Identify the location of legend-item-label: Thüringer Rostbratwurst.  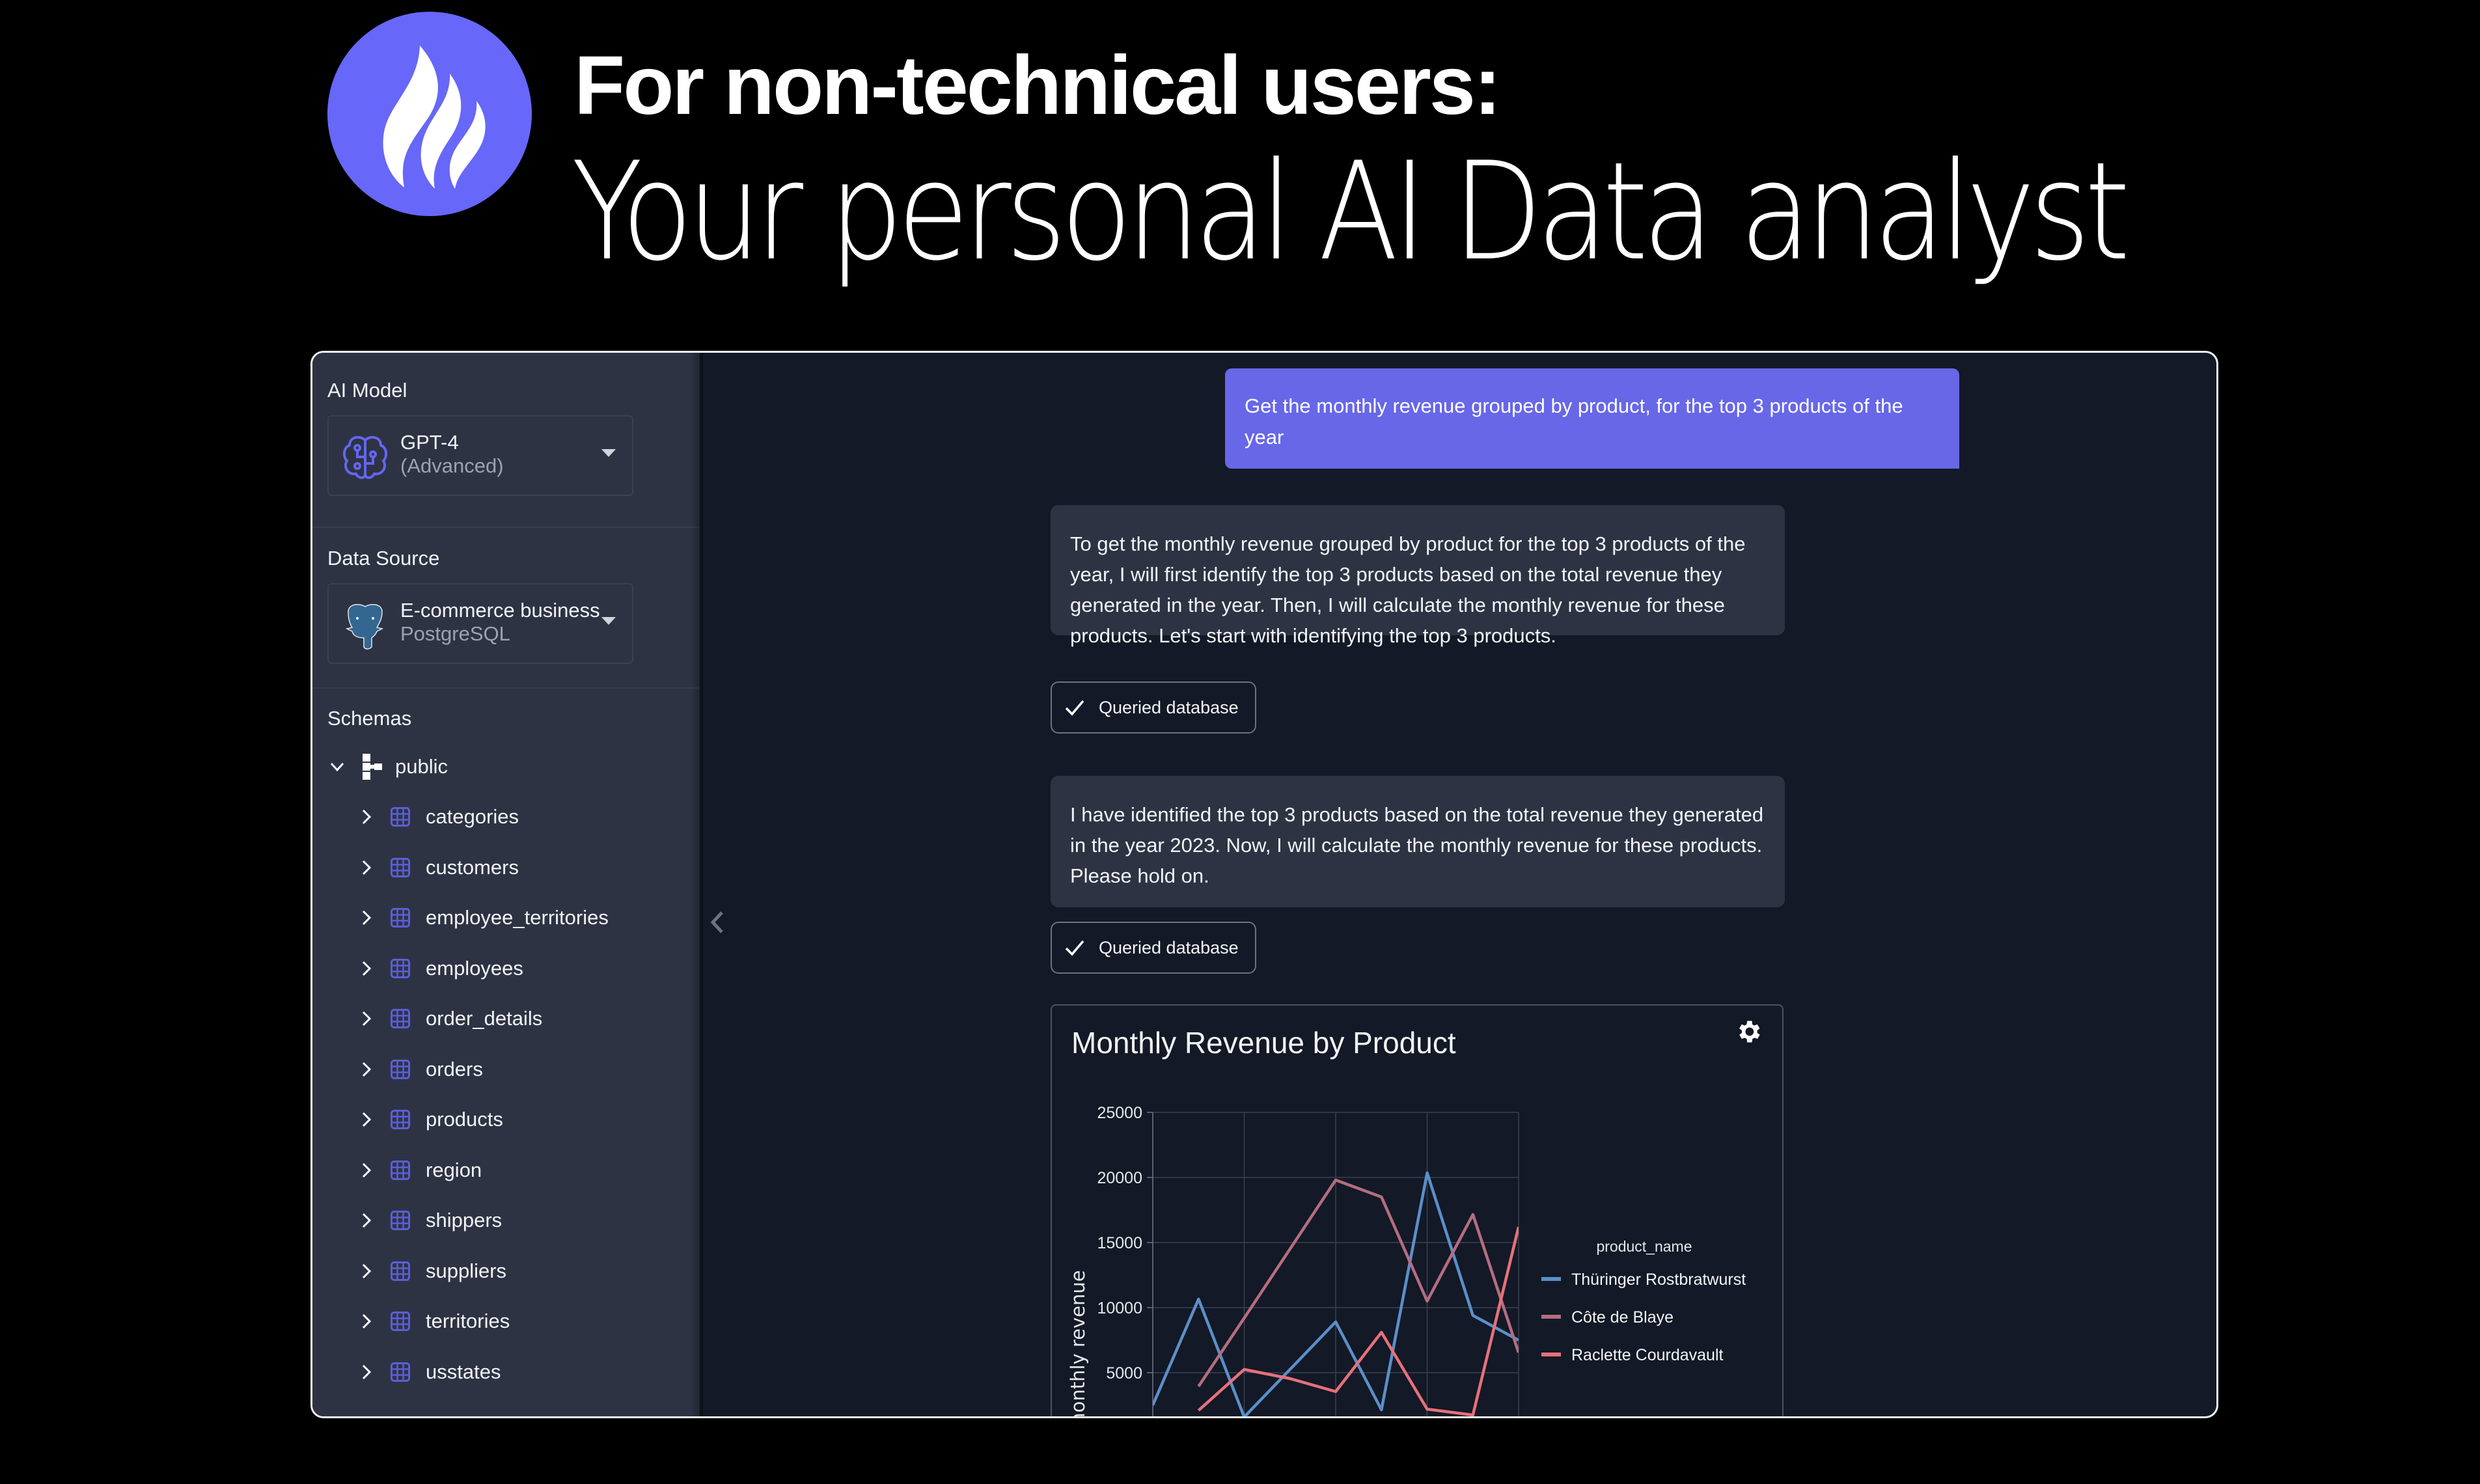
(1658, 1280).